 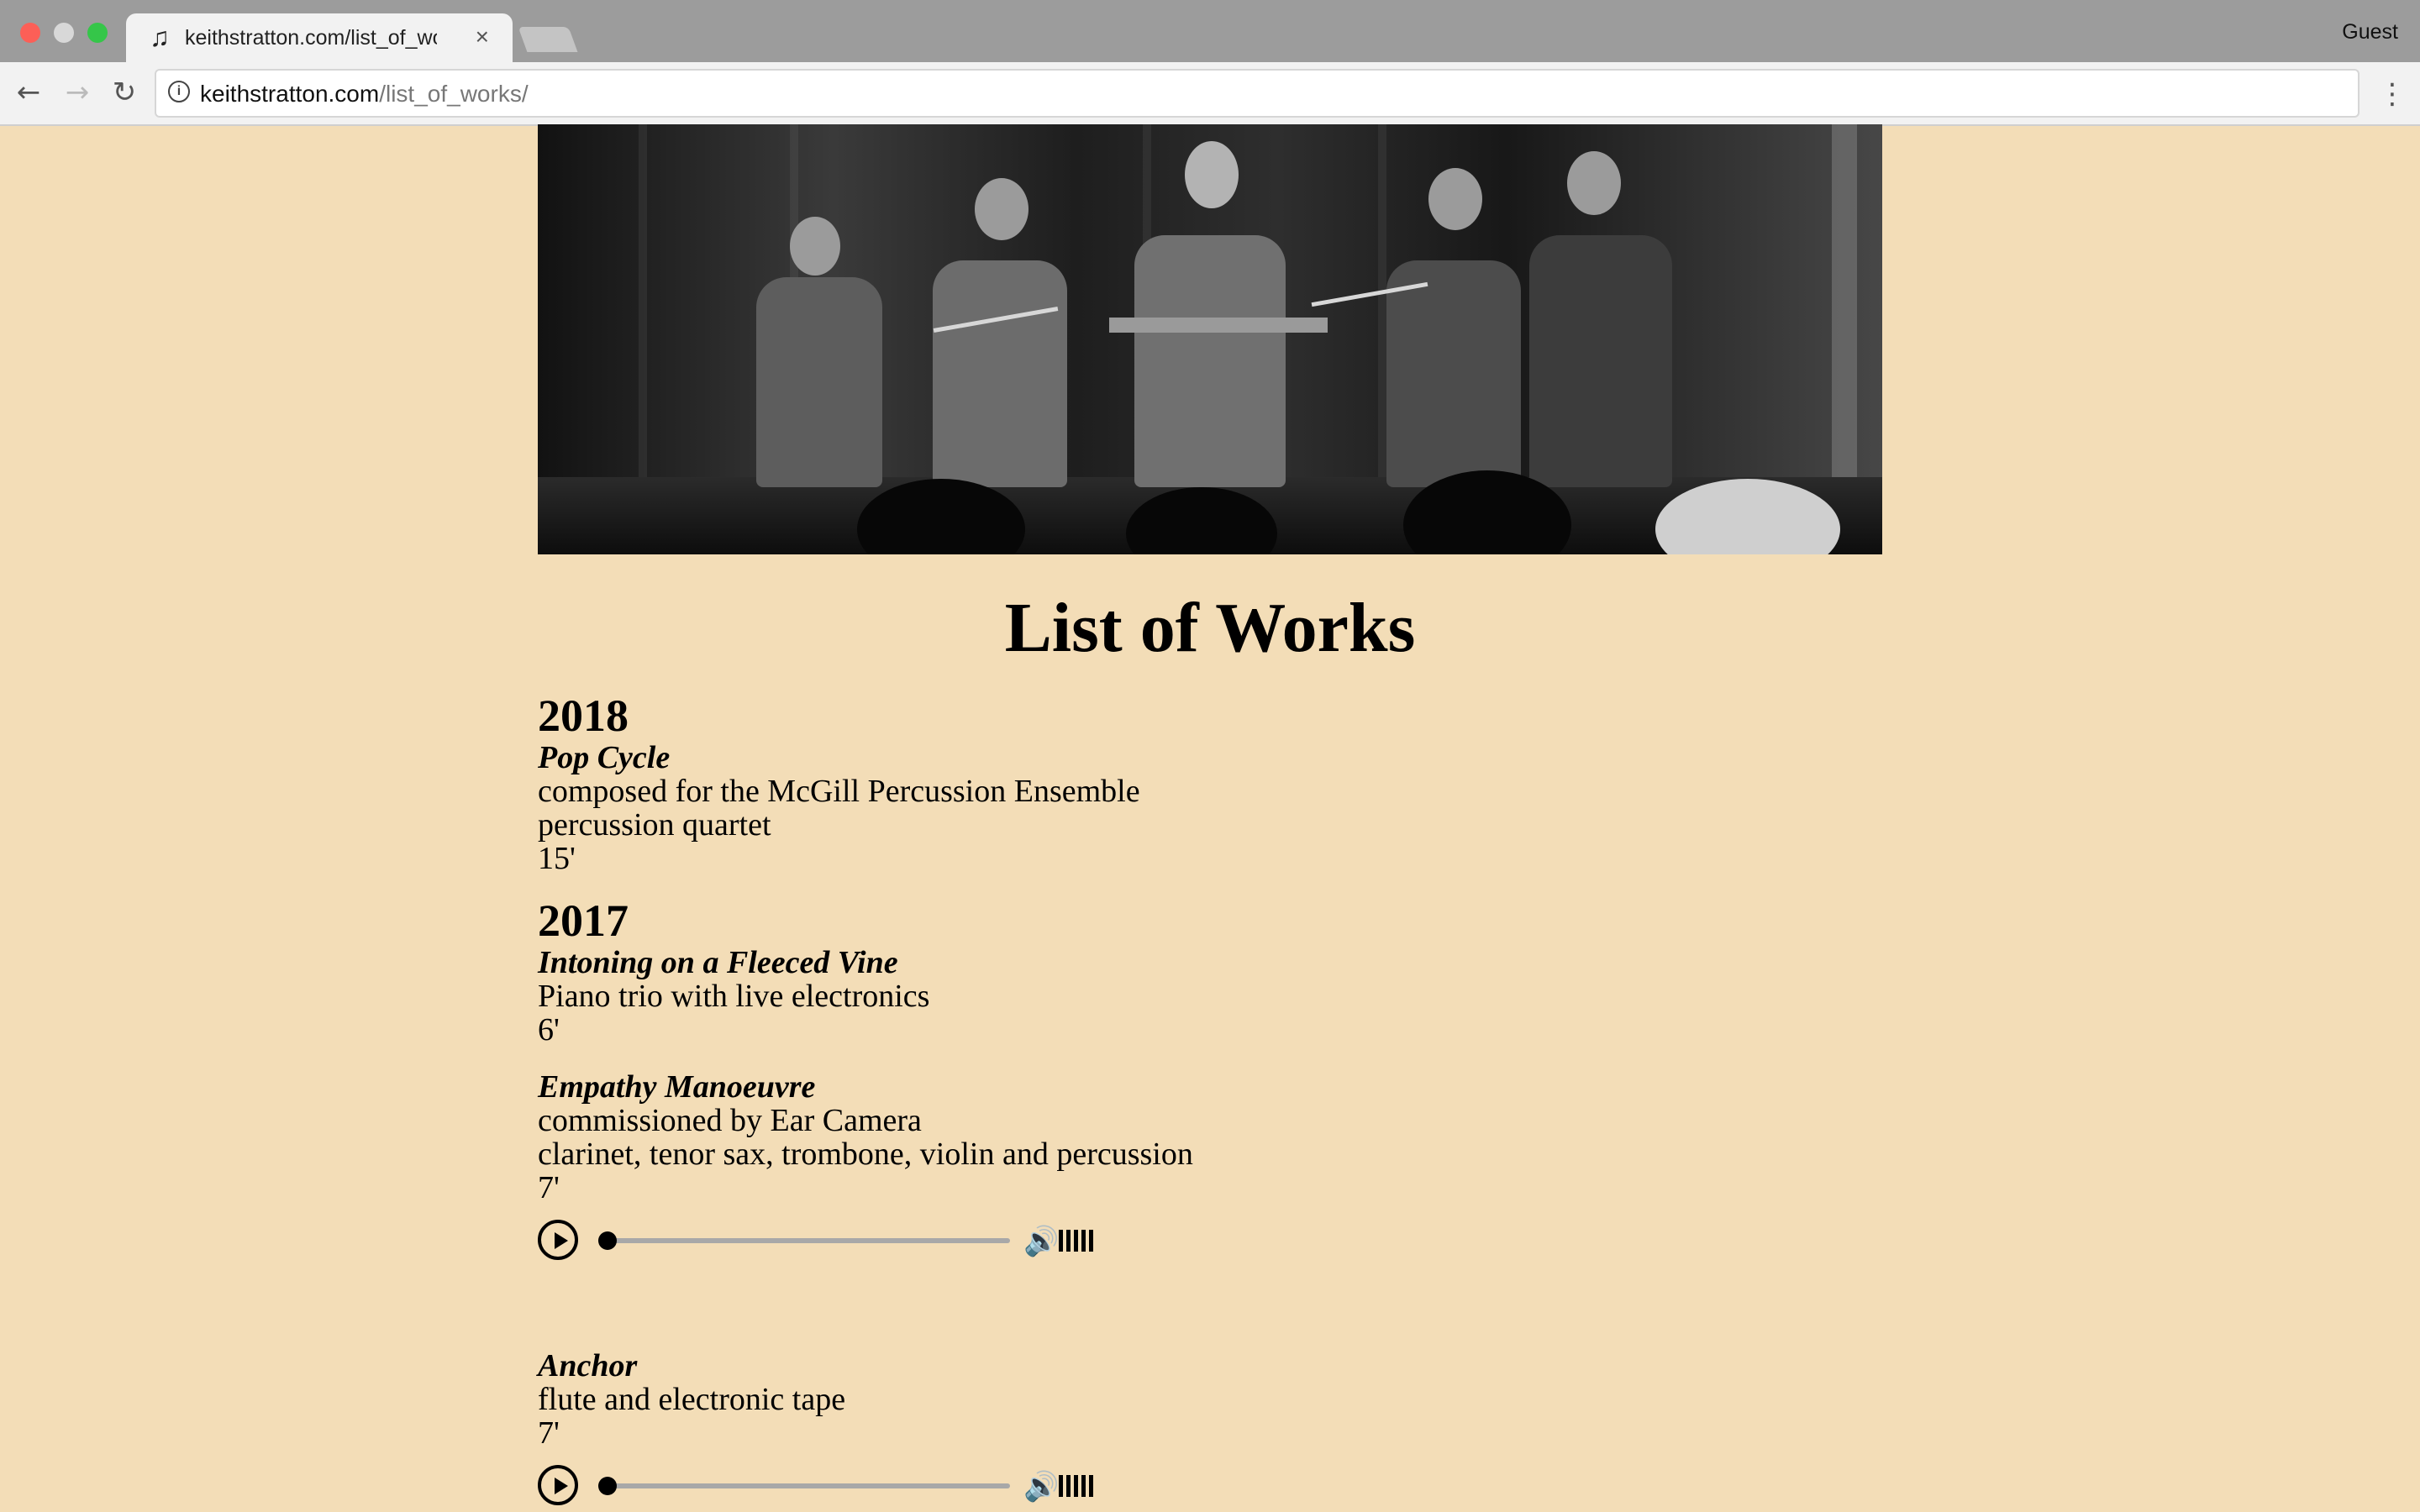 I want to click on work-instrumentation: percussion quartet, so click(x=654, y=825).